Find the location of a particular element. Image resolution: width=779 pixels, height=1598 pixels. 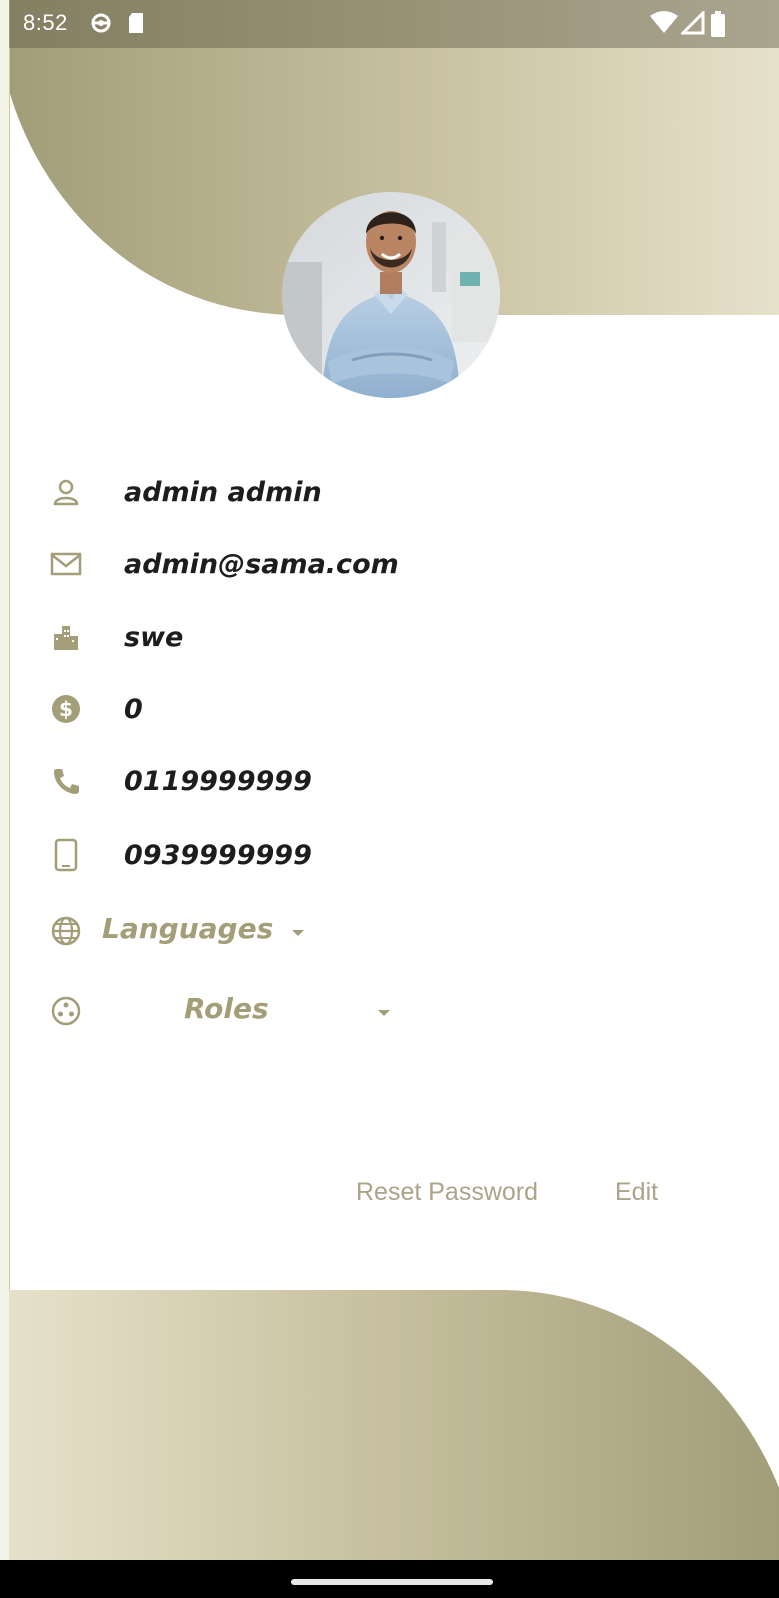

battery-icon is located at coordinates (718, 26).